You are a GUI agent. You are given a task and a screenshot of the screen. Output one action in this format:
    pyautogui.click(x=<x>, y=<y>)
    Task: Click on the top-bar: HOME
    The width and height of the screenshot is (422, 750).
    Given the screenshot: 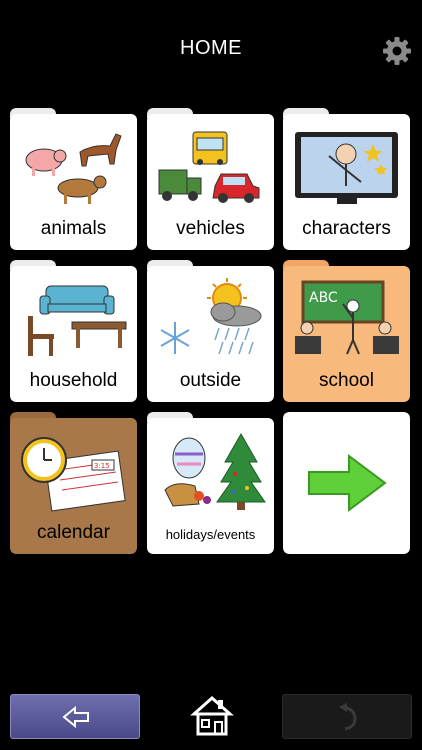 What is the action you would take?
    pyautogui.click(x=211, y=50)
    